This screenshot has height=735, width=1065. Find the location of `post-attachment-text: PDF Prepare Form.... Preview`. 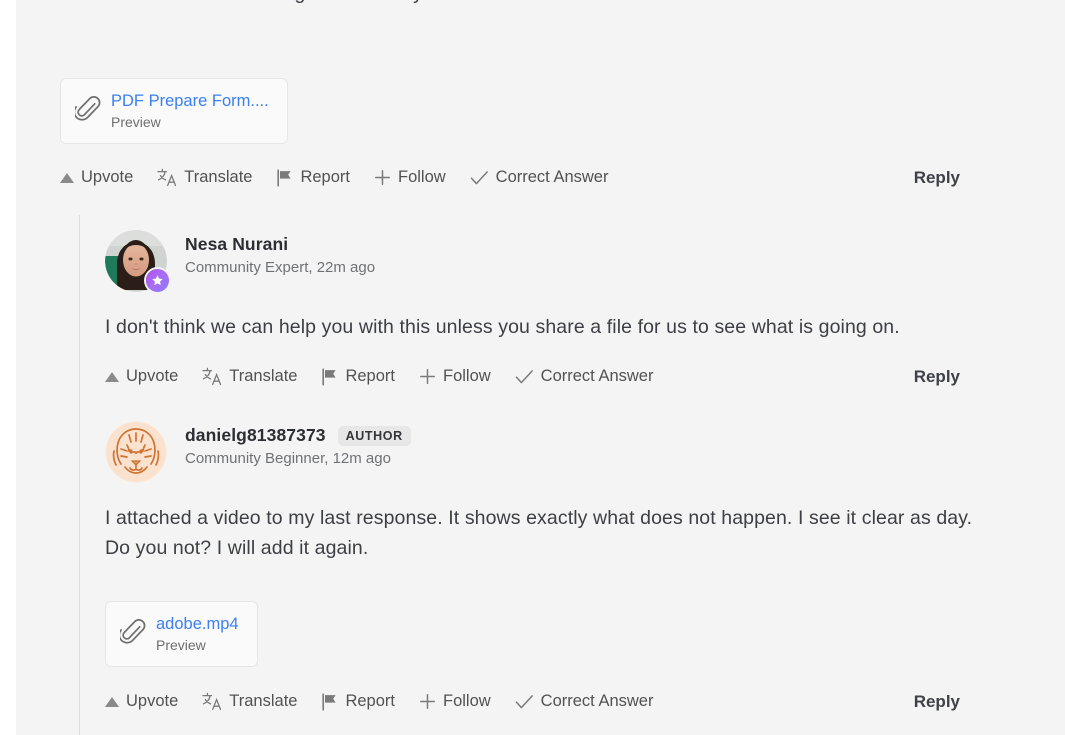

post-attachment-text: PDF Prepare Form.... Preview is located at coordinates (190, 111).